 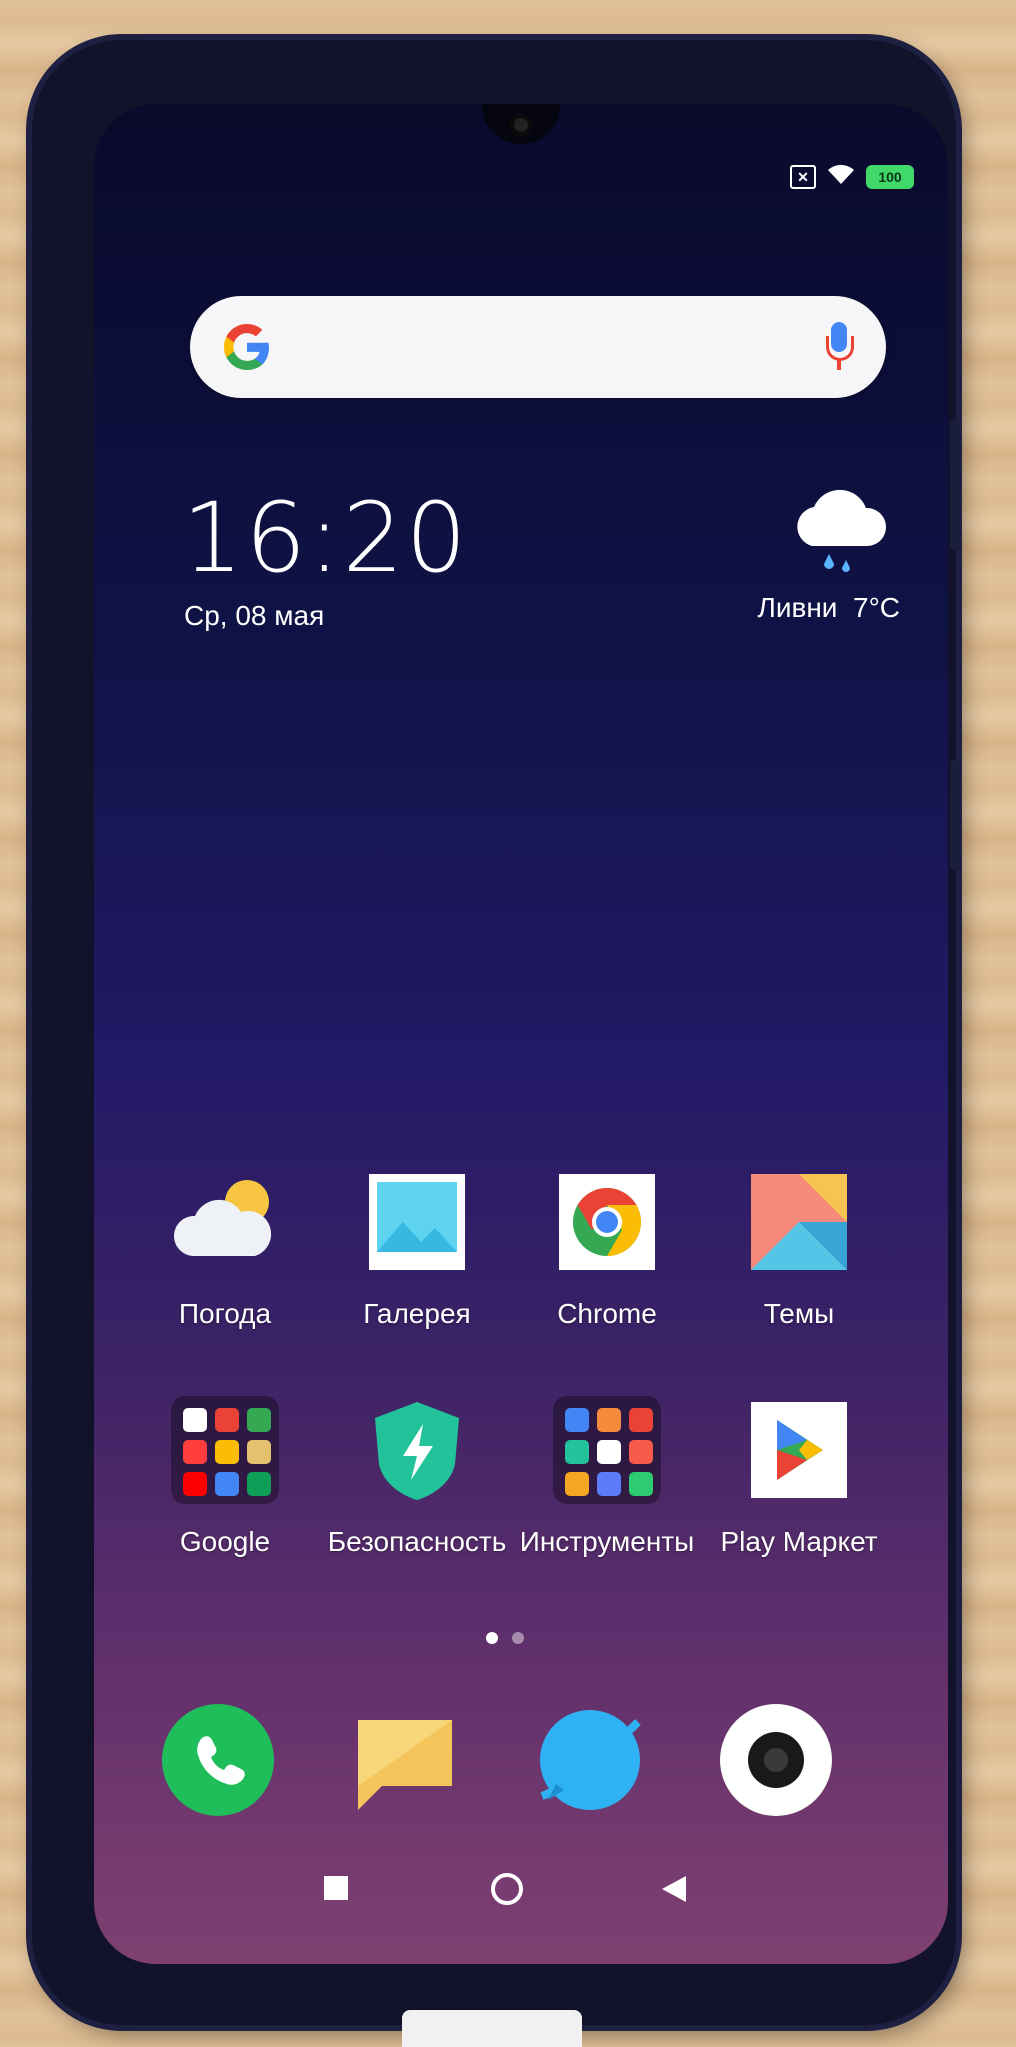 I want to click on messages-icon, so click(x=404, y=1760).